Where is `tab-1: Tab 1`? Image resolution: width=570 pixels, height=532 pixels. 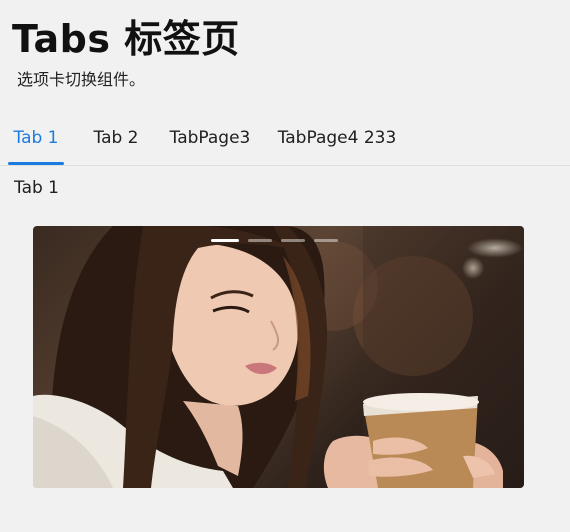 tab-1: Tab 1 is located at coordinates (36, 138).